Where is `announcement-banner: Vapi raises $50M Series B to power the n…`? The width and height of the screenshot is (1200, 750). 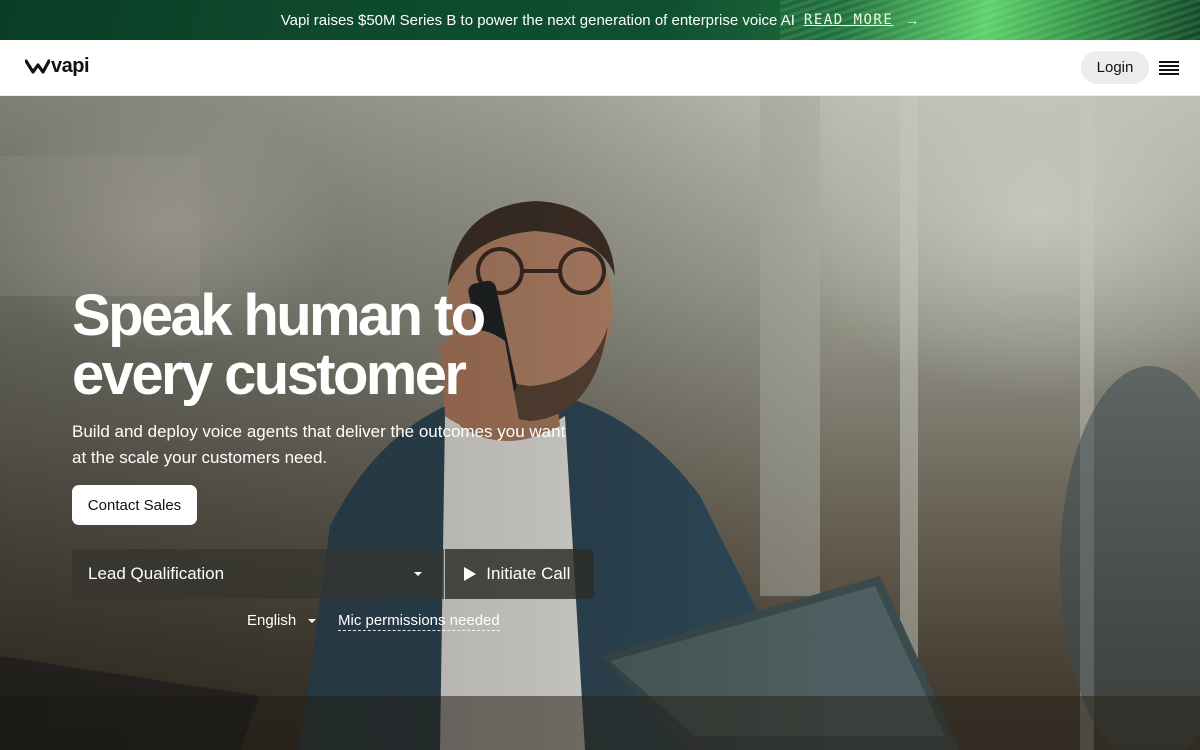
announcement-banner: Vapi raises $50M Series B to power the n… is located at coordinates (600, 20).